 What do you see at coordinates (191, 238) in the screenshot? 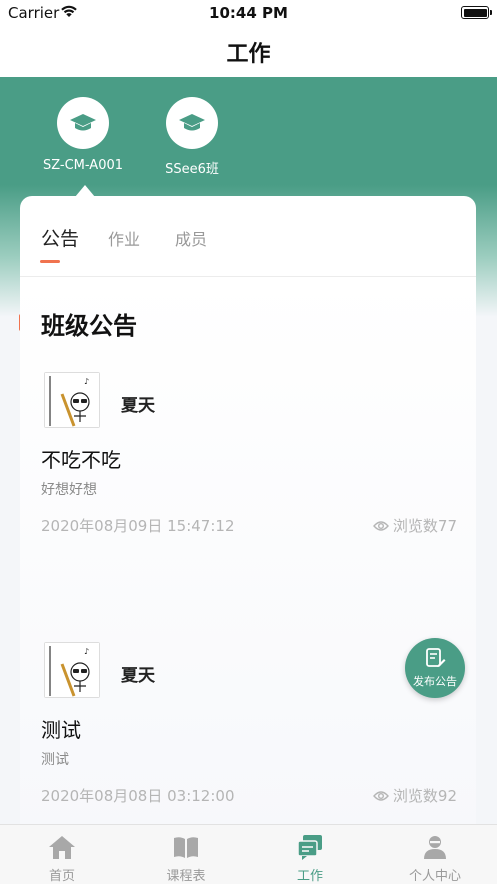
I see `tab-members: 成员` at bounding box center [191, 238].